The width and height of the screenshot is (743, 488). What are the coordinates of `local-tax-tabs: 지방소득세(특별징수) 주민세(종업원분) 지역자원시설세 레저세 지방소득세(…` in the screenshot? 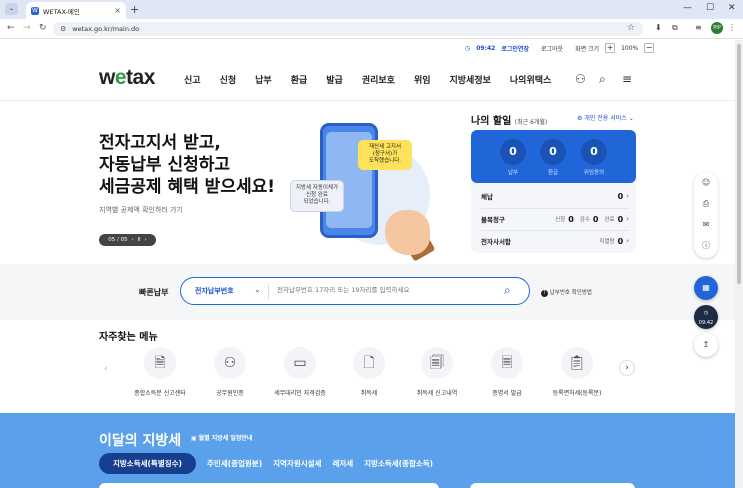 It's located at (266, 463).